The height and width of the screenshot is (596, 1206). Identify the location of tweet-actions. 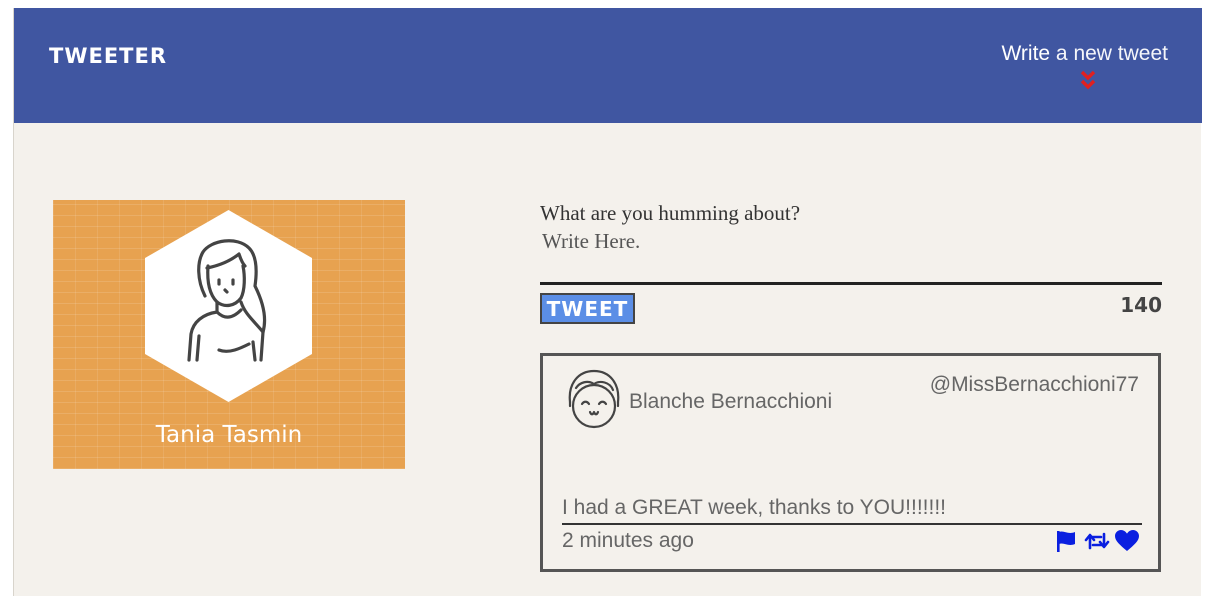
(1097, 541).